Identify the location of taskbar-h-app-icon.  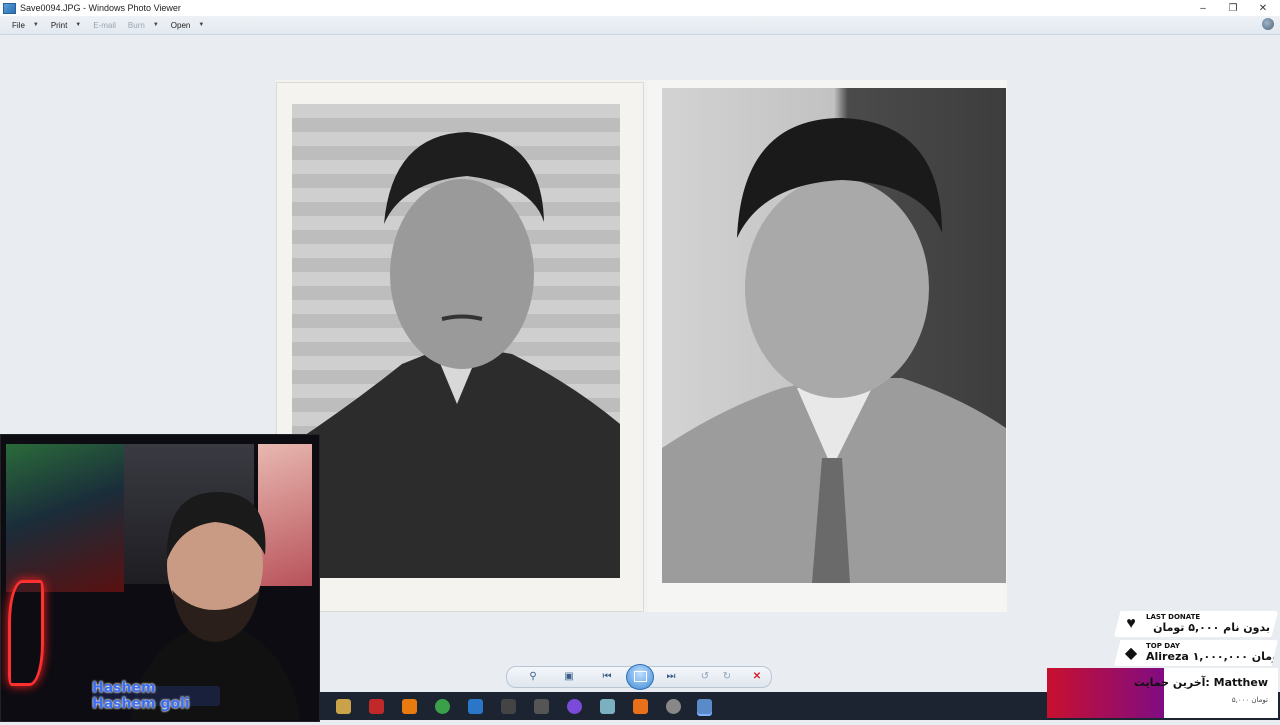
(508, 706).